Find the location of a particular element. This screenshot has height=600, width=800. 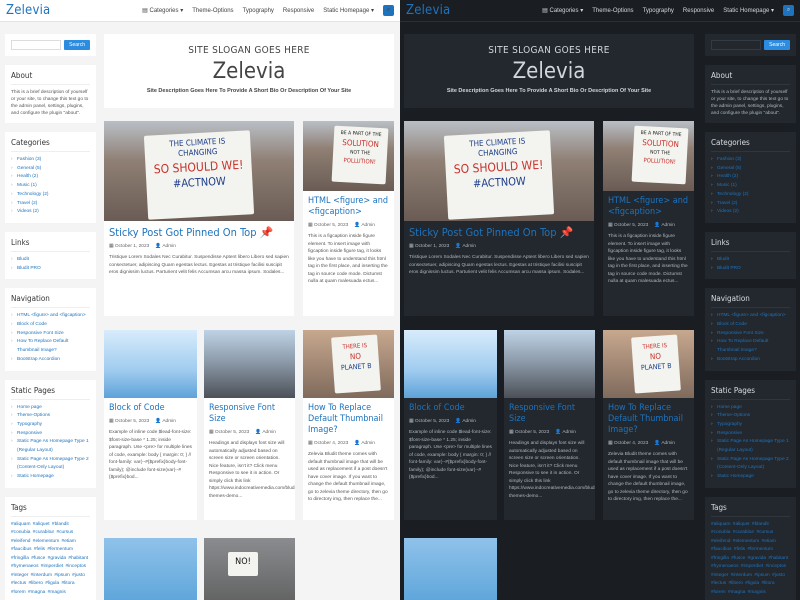

post-thumbnail: NO! is located at coordinates (249, 569).